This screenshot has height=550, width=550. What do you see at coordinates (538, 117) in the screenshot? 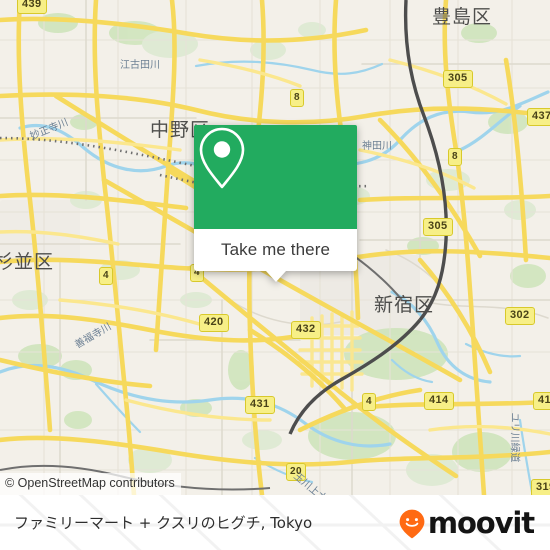
I see `route-shield: 437` at bounding box center [538, 117].